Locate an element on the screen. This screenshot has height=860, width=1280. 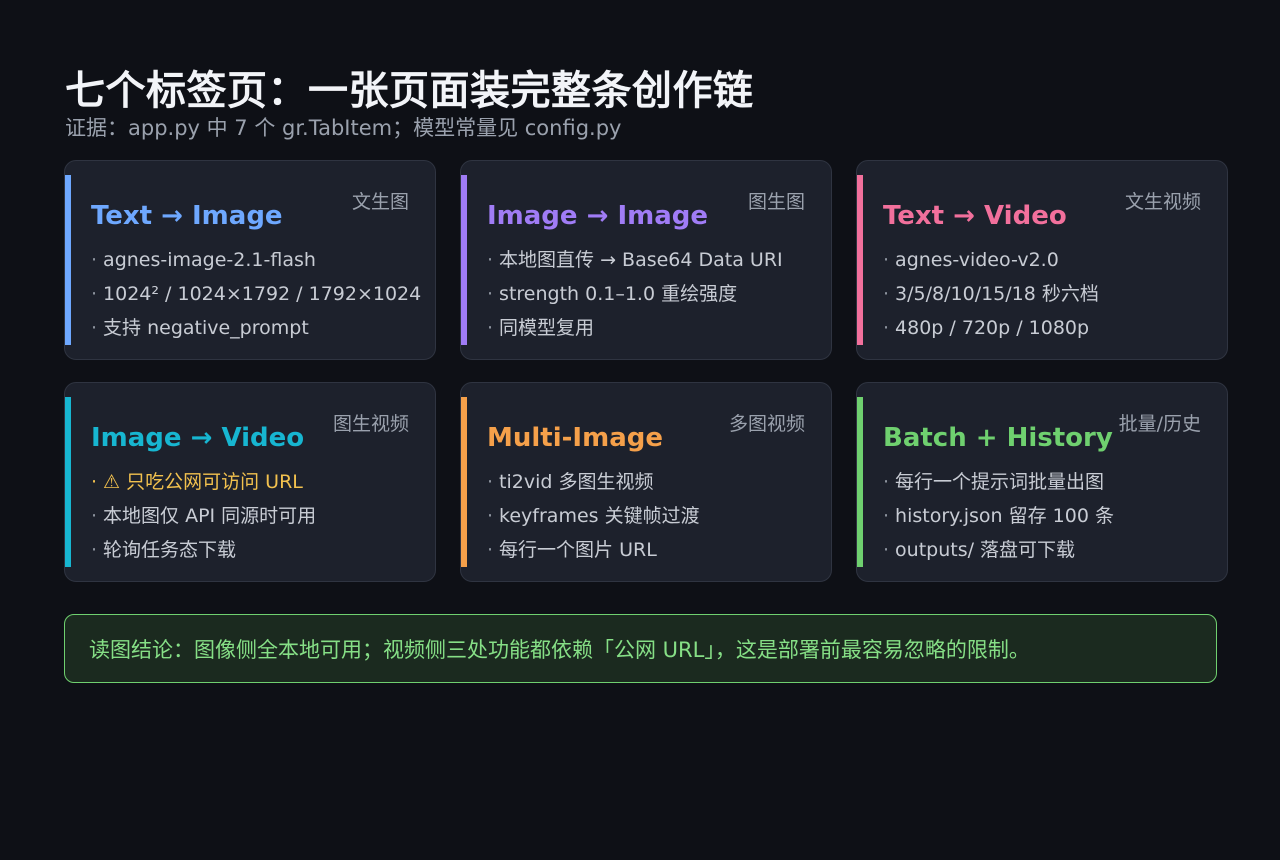
list-item-text: outputs/ 落盘可下载 is located at coordinates (985, 550).